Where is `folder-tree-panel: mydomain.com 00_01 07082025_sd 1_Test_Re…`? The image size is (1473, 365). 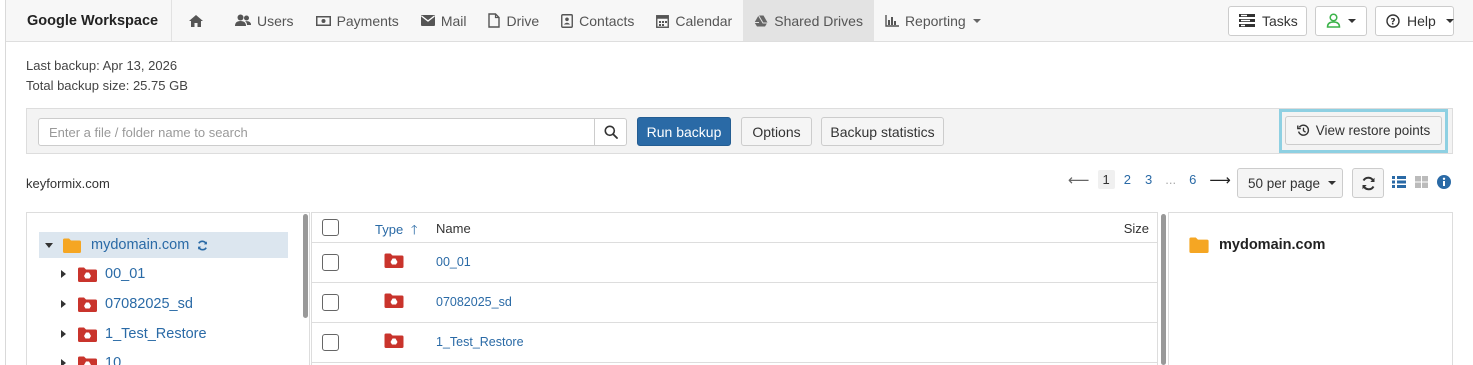 folder-tree-panel: mydomain.com 00_01 07082025_sd 1_Test_Re… is located at coordinates (168, 288).